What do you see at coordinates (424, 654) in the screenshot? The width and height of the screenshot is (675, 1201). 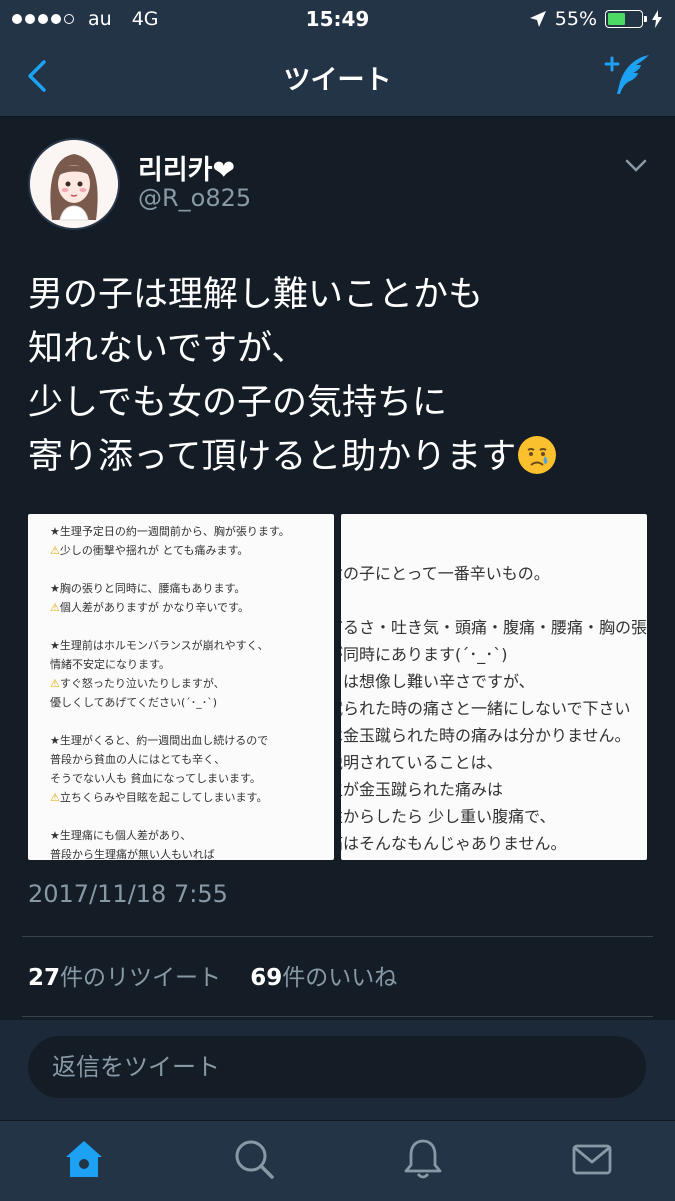 I see `image-text-line: が同時にあります(´･_･`)` at bounding box center [424, 654].